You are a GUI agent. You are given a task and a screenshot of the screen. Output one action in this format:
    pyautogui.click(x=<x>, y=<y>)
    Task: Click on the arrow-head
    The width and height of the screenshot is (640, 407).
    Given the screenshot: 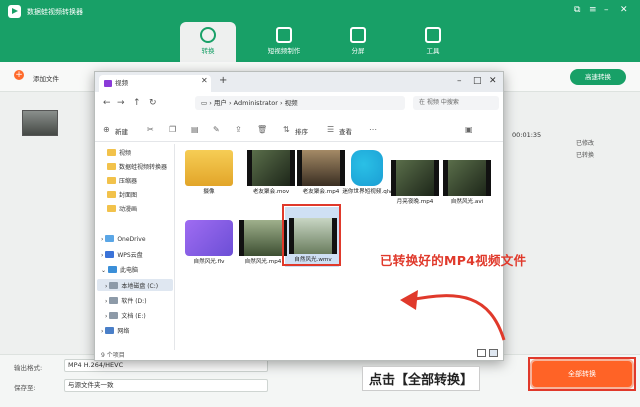 What is the action you would take?
    pyautogui.click(x=409, y=300)
    